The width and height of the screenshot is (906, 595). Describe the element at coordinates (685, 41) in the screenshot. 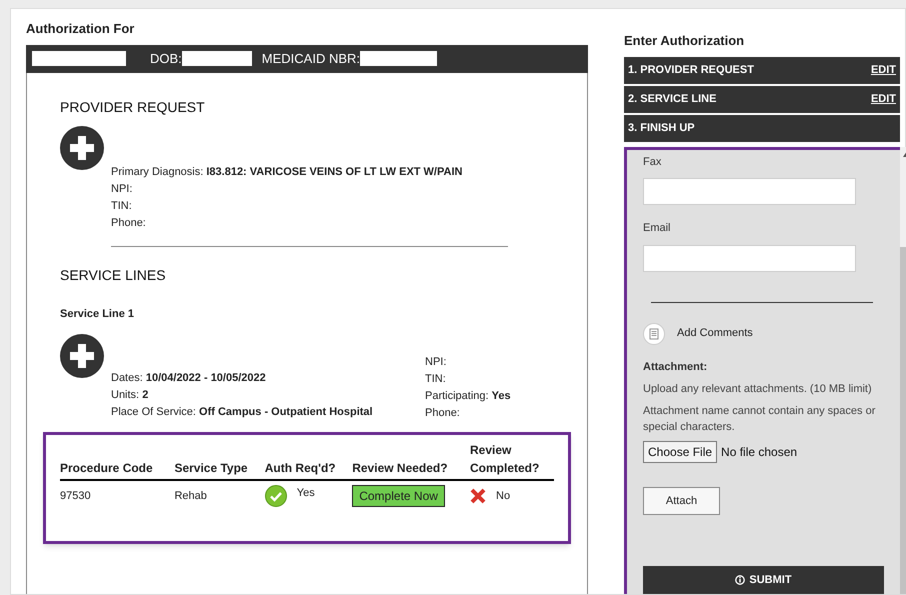

I see `panel-title: Enter Authorization` at that location.